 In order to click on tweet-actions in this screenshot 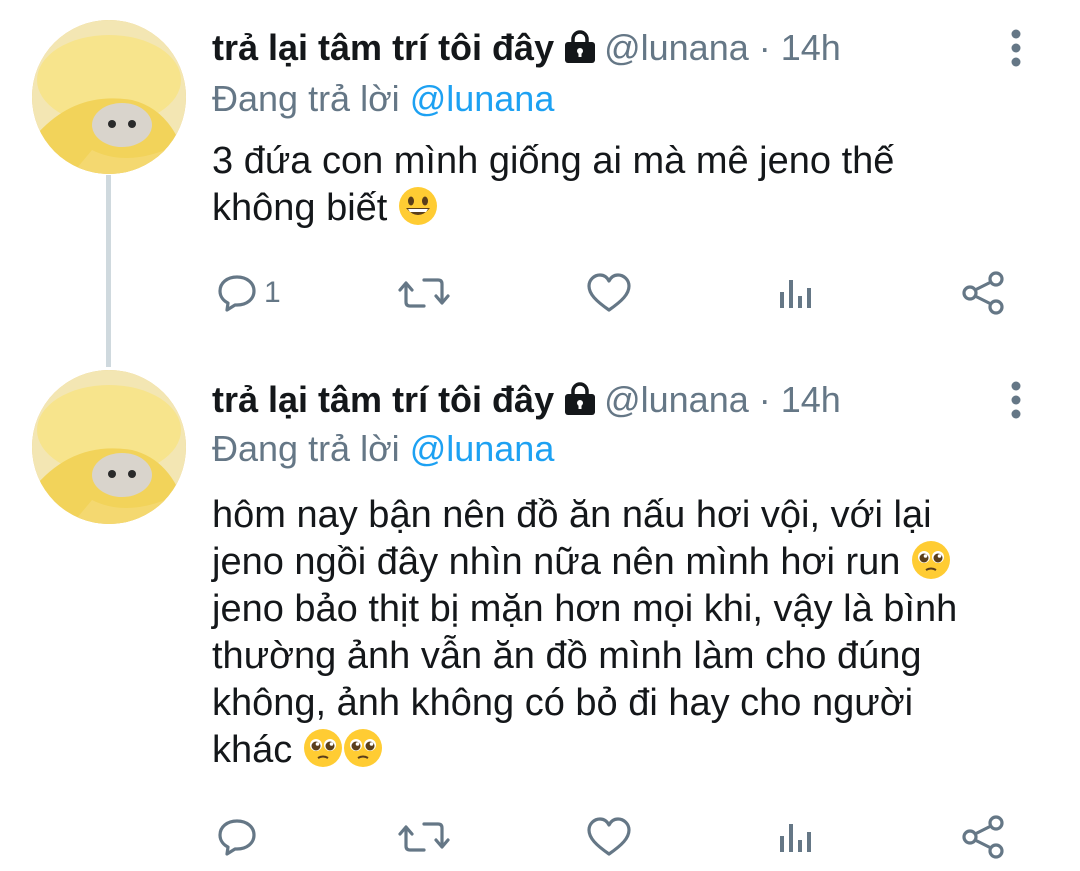, I will do `click(612, 837)`.